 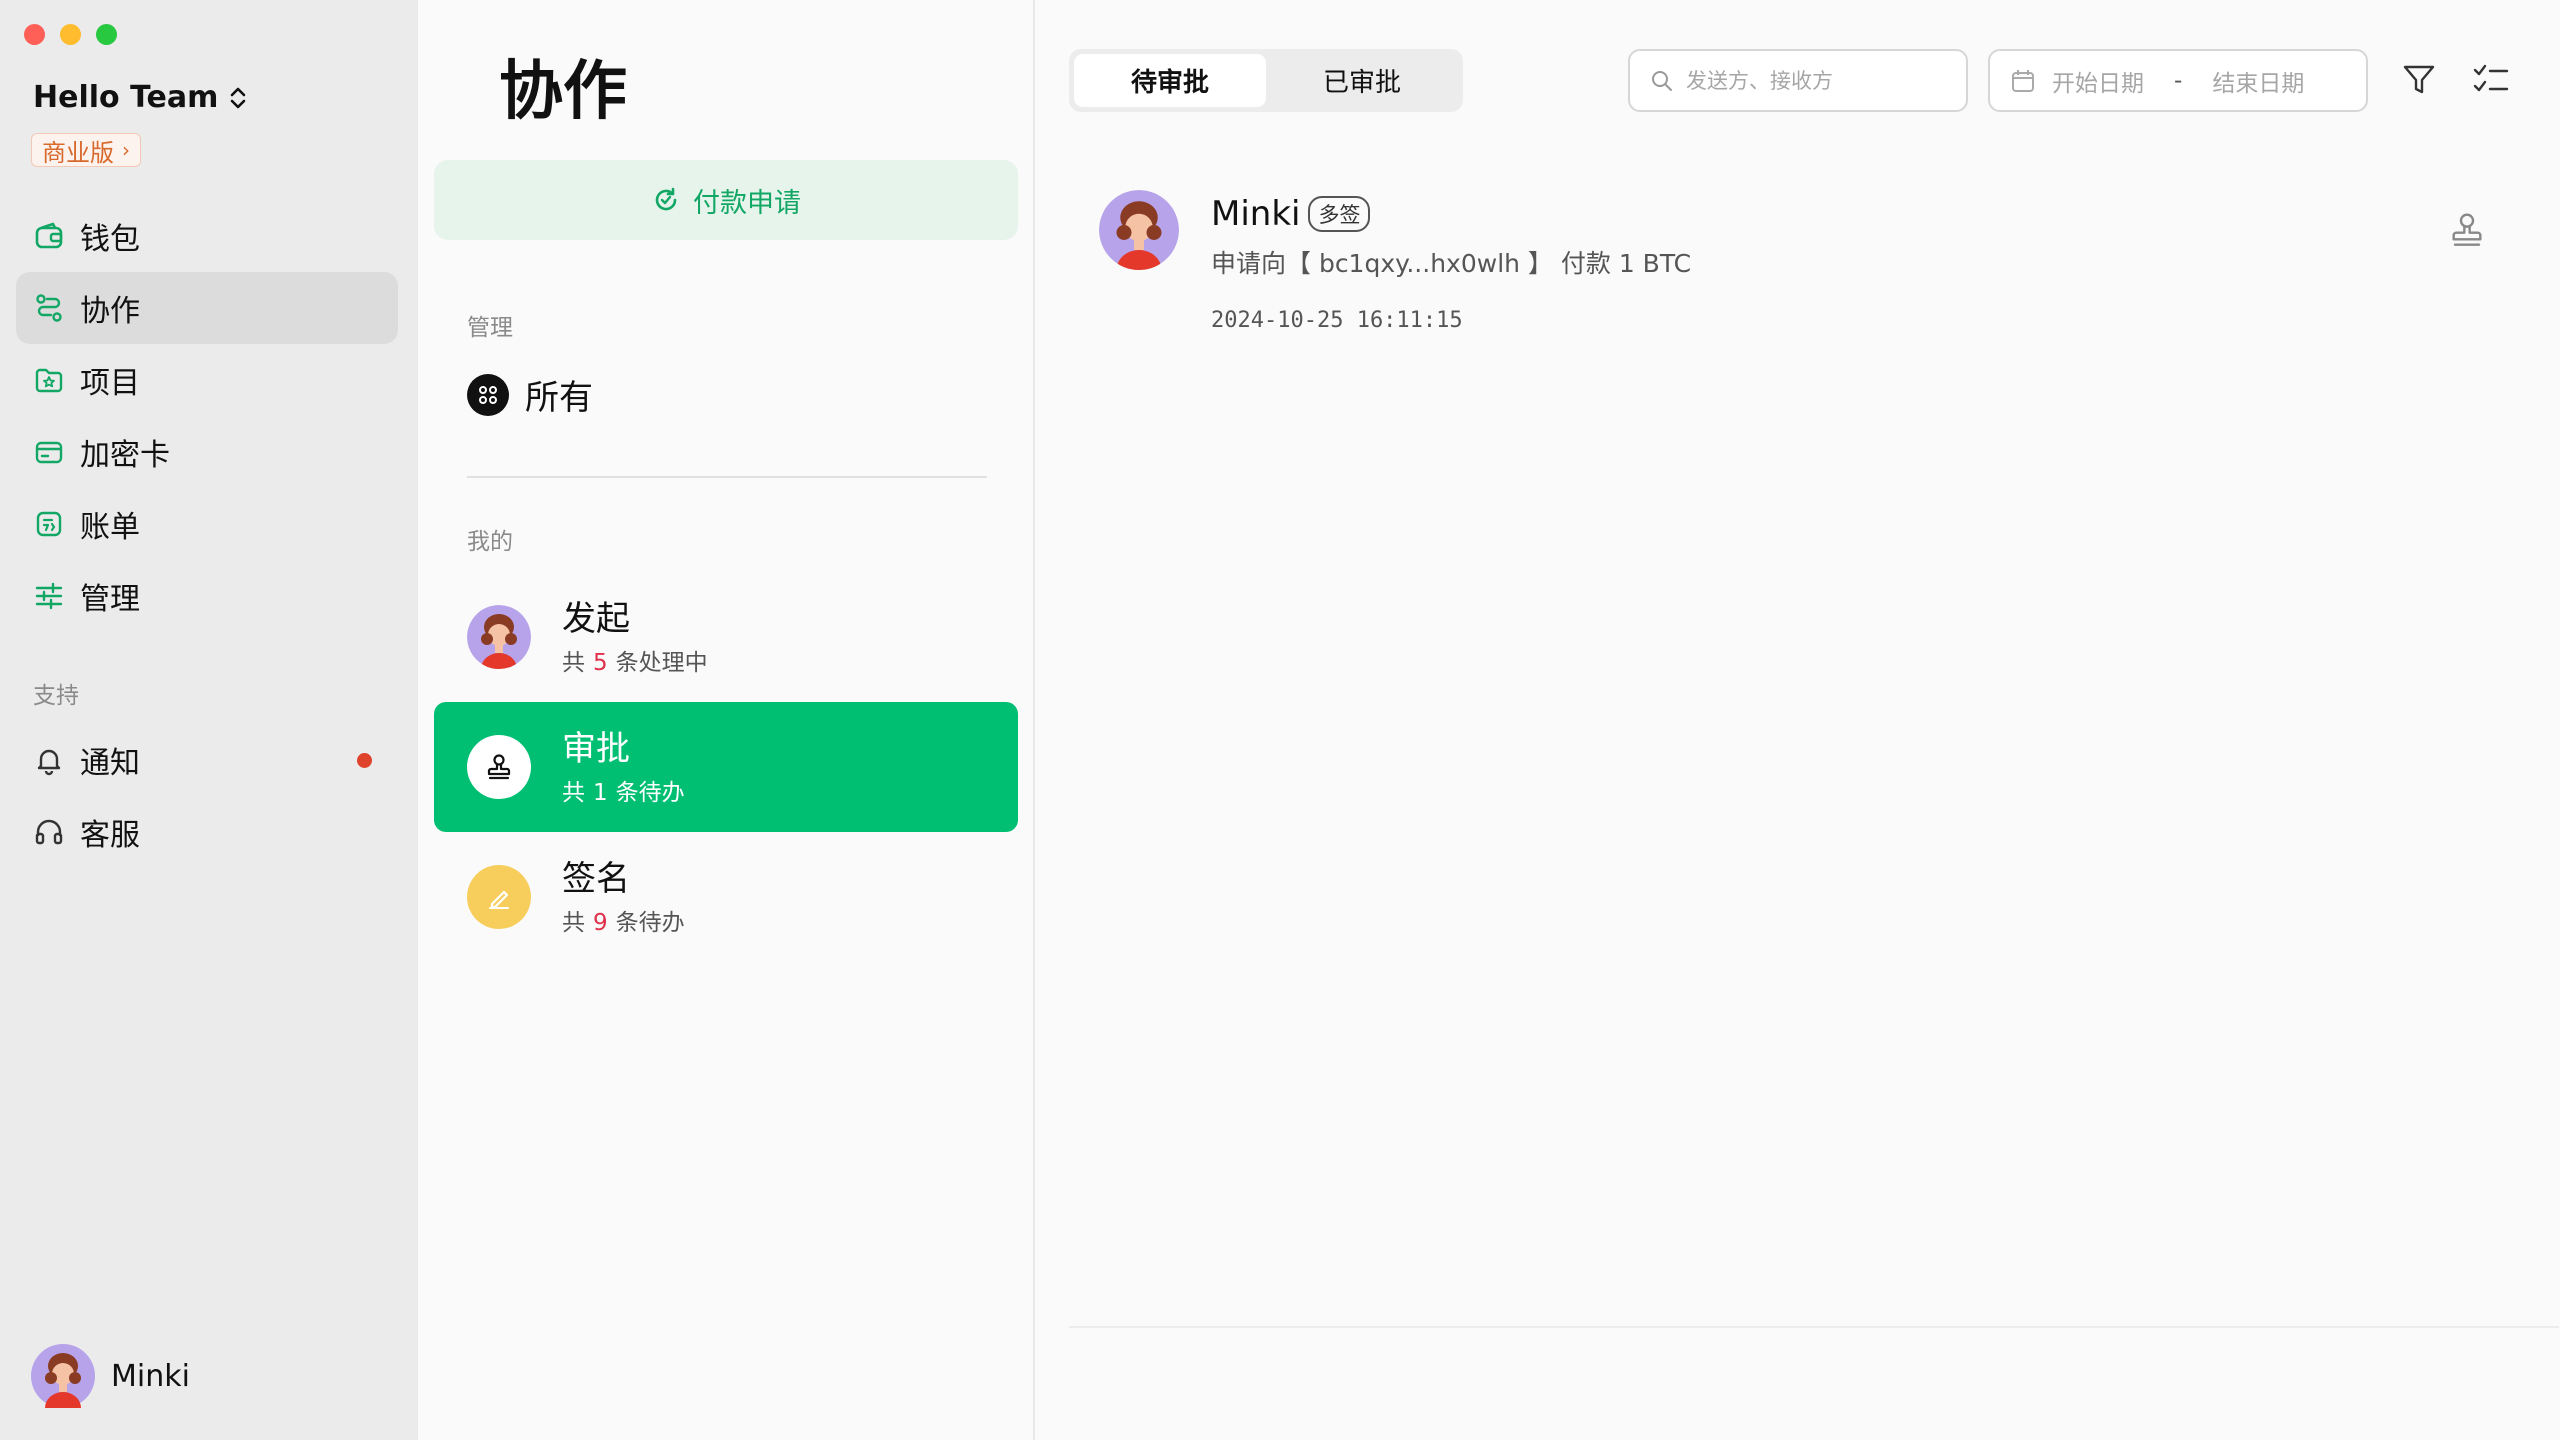 I want to click on multisig-tag: 多签, so click(x=1339, y=214).